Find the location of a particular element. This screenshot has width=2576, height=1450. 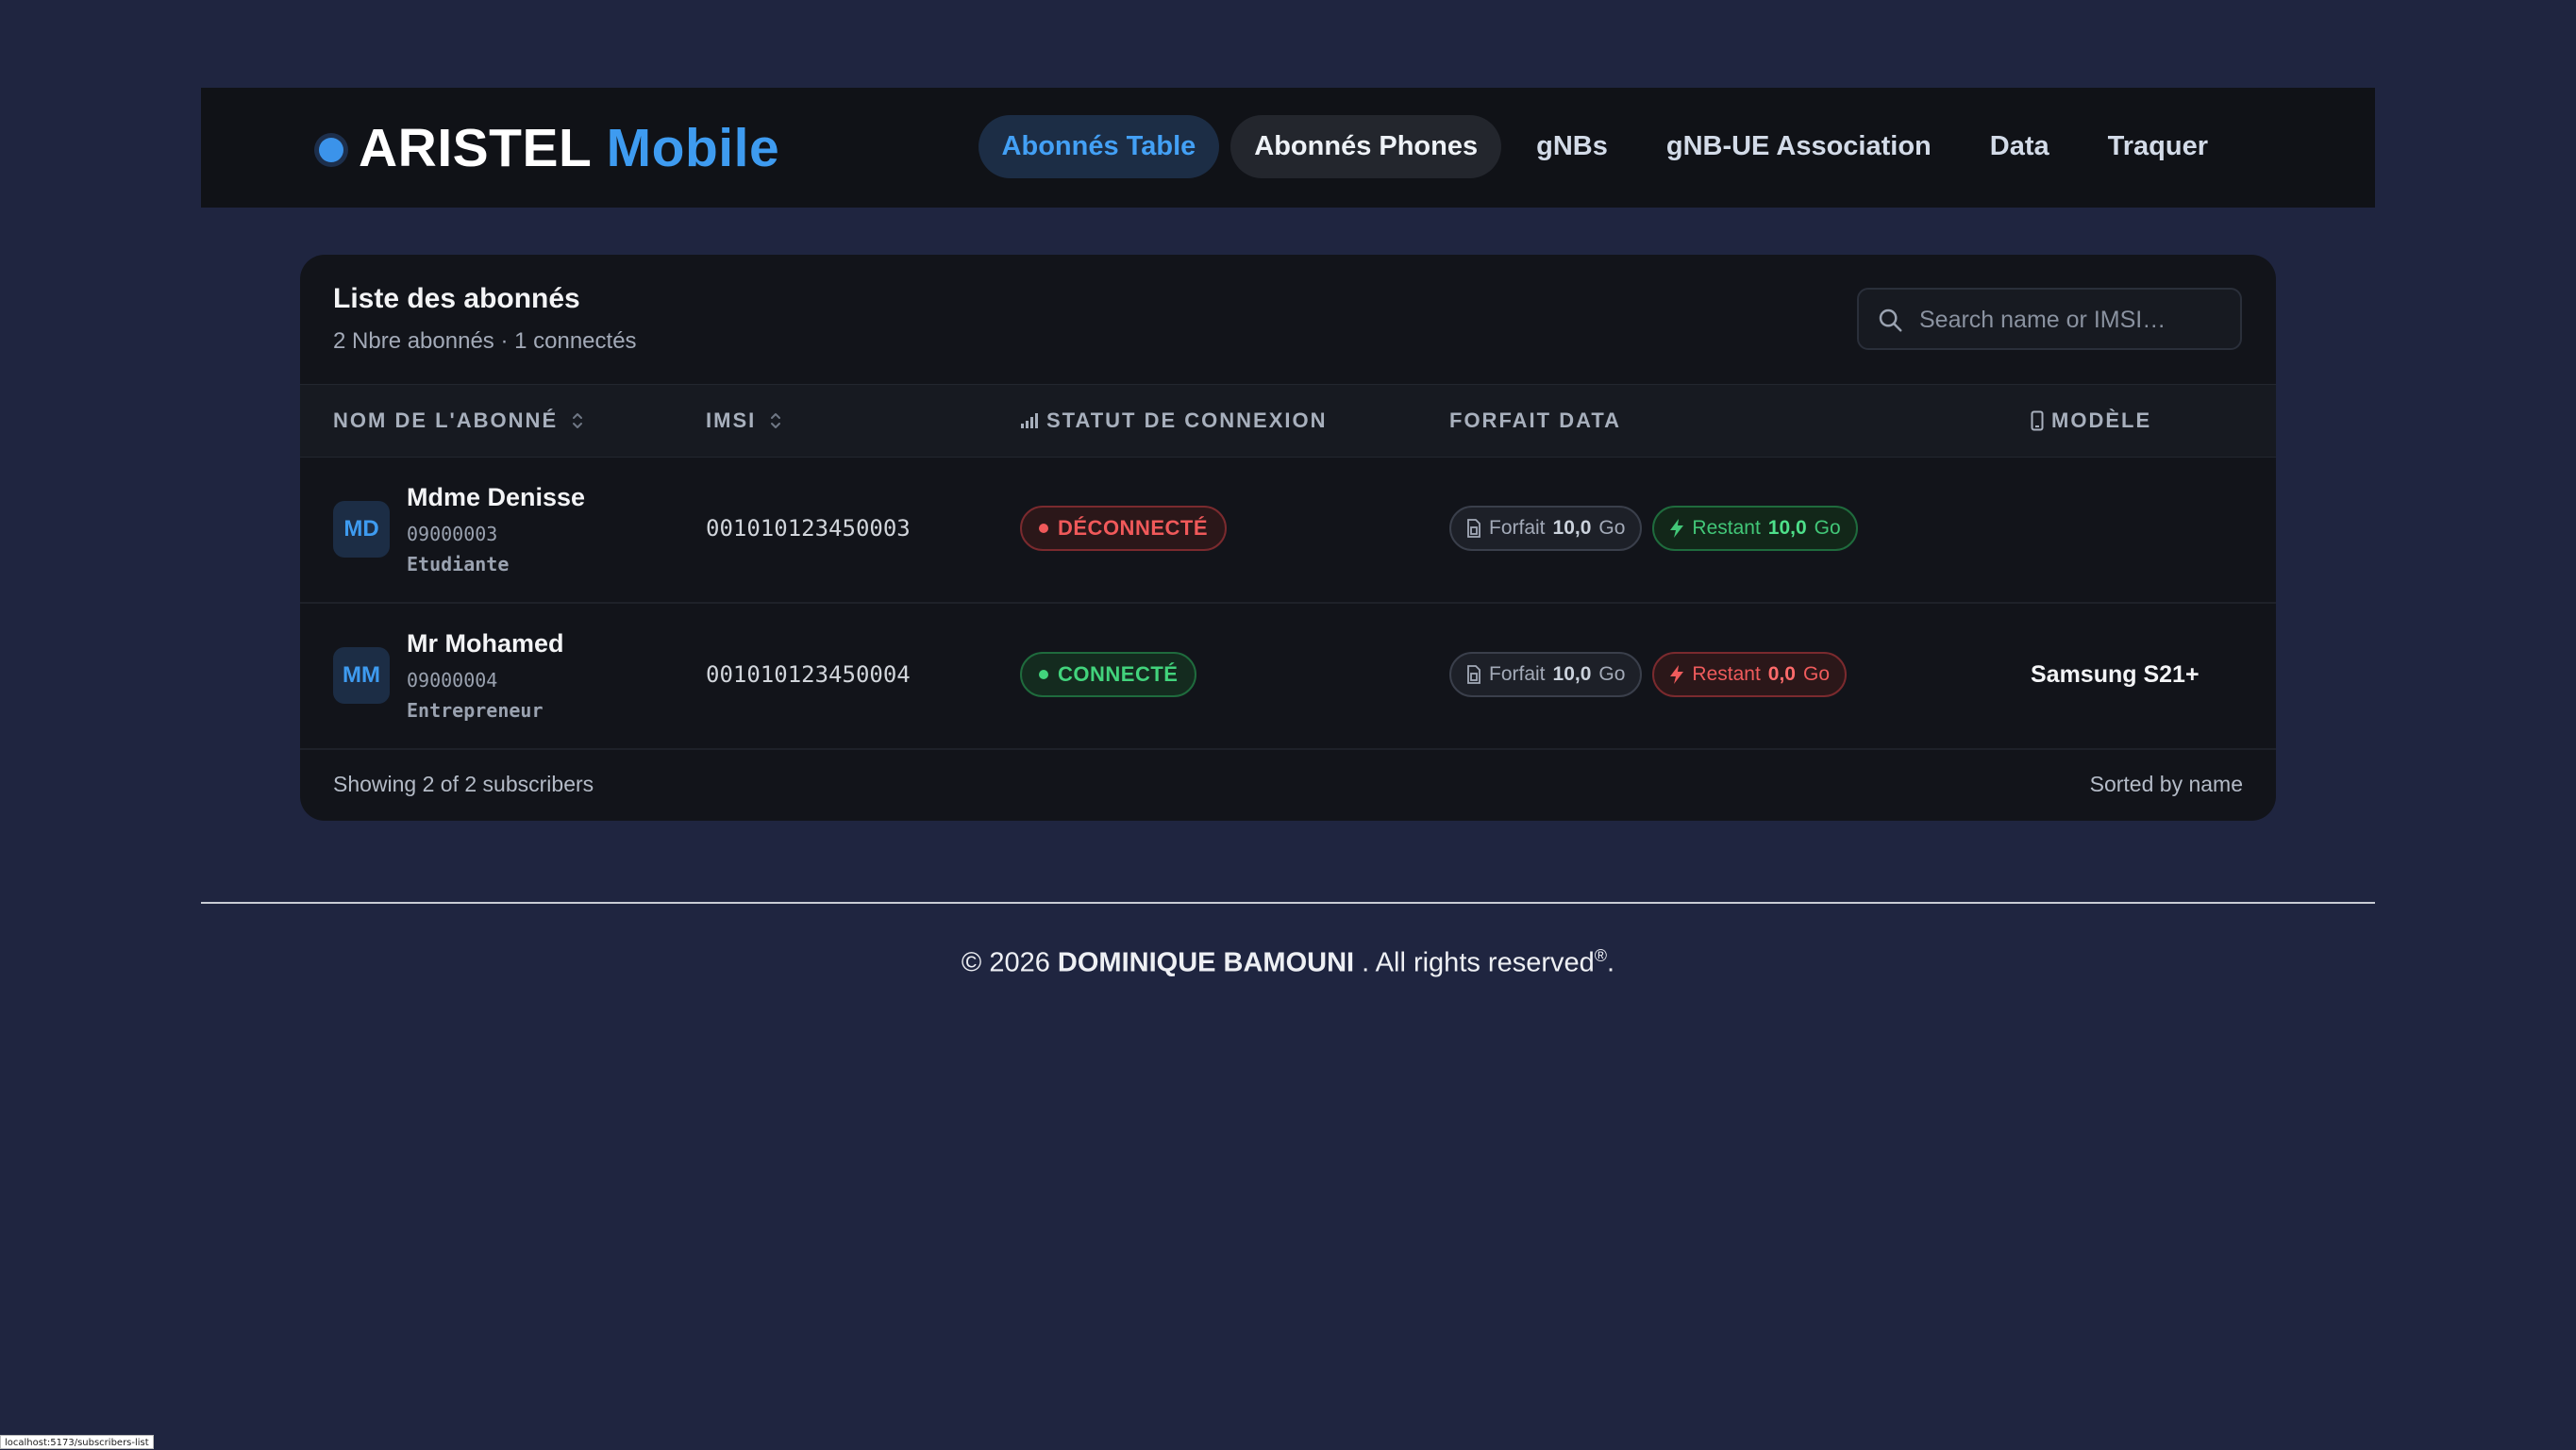

status-badge: DÉCONNECTÉ is located at coordinates (1124, 528).